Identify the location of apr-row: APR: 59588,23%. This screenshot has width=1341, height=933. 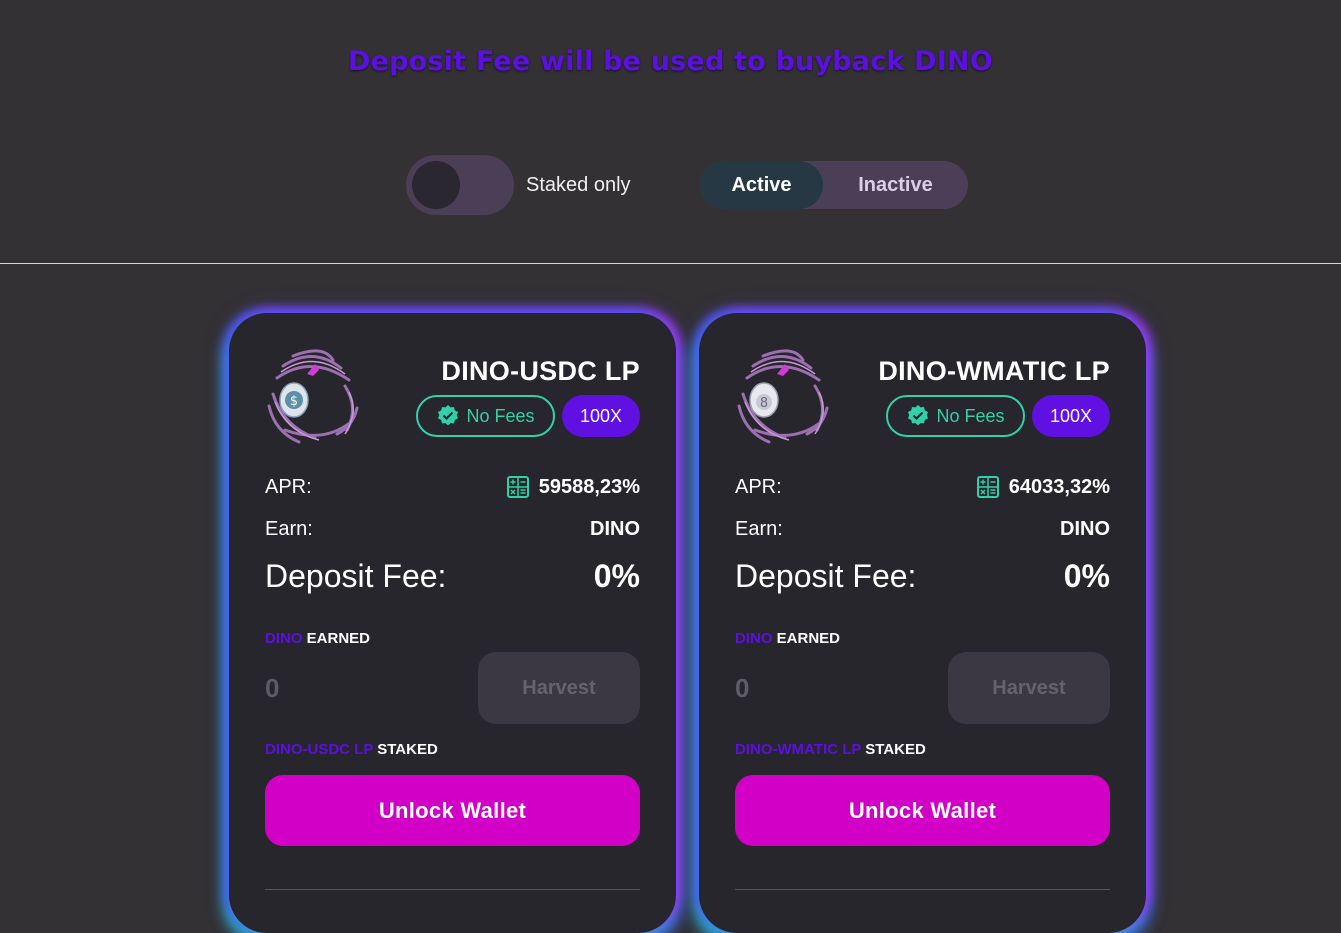
(452, 487).